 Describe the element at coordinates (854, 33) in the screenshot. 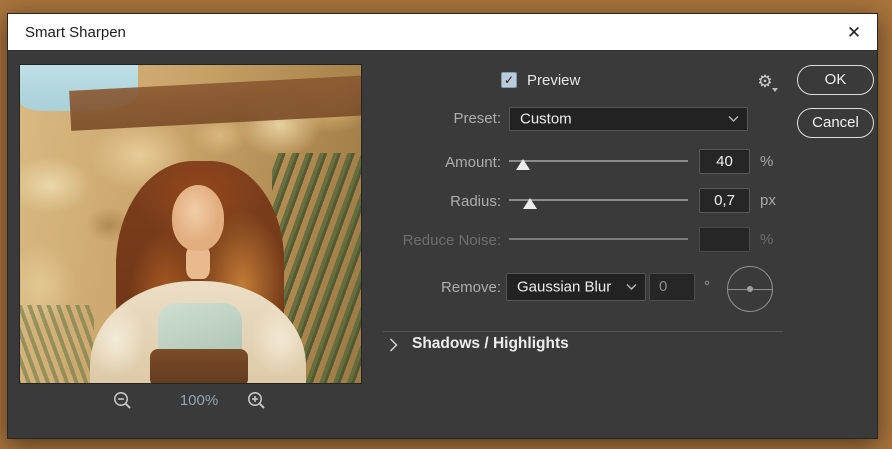

I see `close-icon: ✕` at that location.